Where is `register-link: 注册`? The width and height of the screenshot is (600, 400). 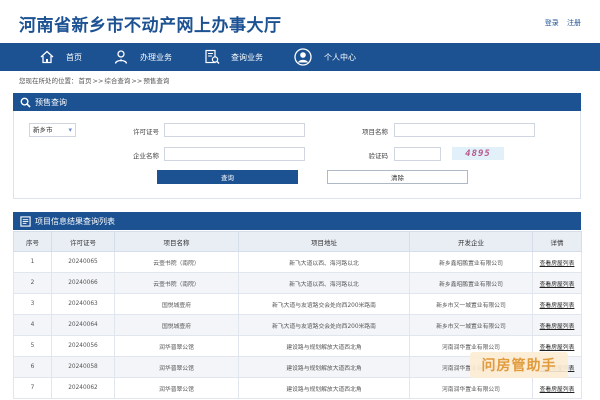 register-link: 注册 is located at coordinates (574, 23).